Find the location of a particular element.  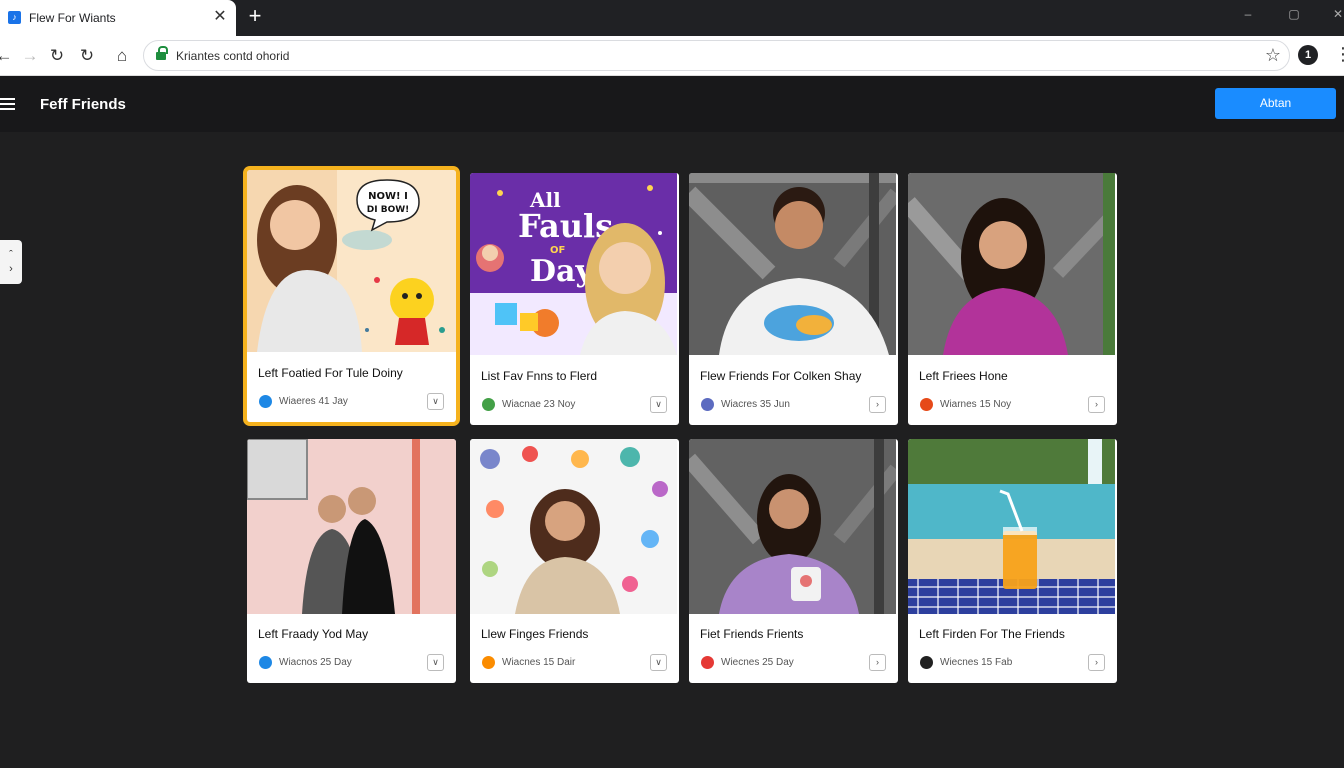

poster-text-line4: Day is located at coordinates (562, 271).